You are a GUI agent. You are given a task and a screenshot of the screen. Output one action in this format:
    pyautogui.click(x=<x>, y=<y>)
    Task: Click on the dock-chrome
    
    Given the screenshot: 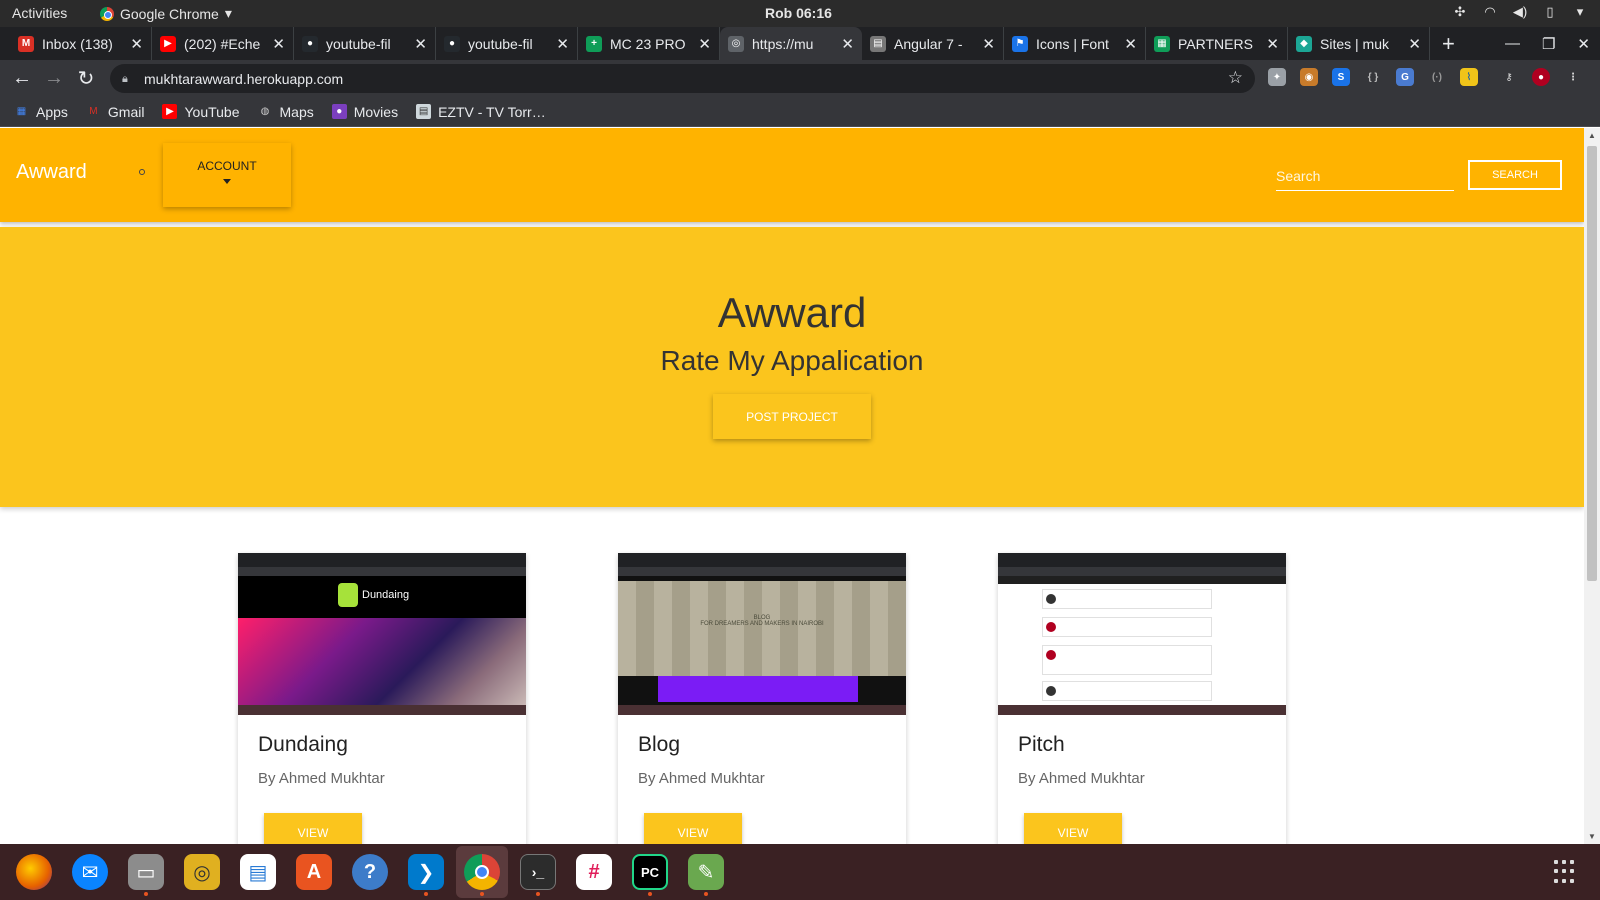 What is the action you would take?
    pyautogui.click(x=482, y=872)
    